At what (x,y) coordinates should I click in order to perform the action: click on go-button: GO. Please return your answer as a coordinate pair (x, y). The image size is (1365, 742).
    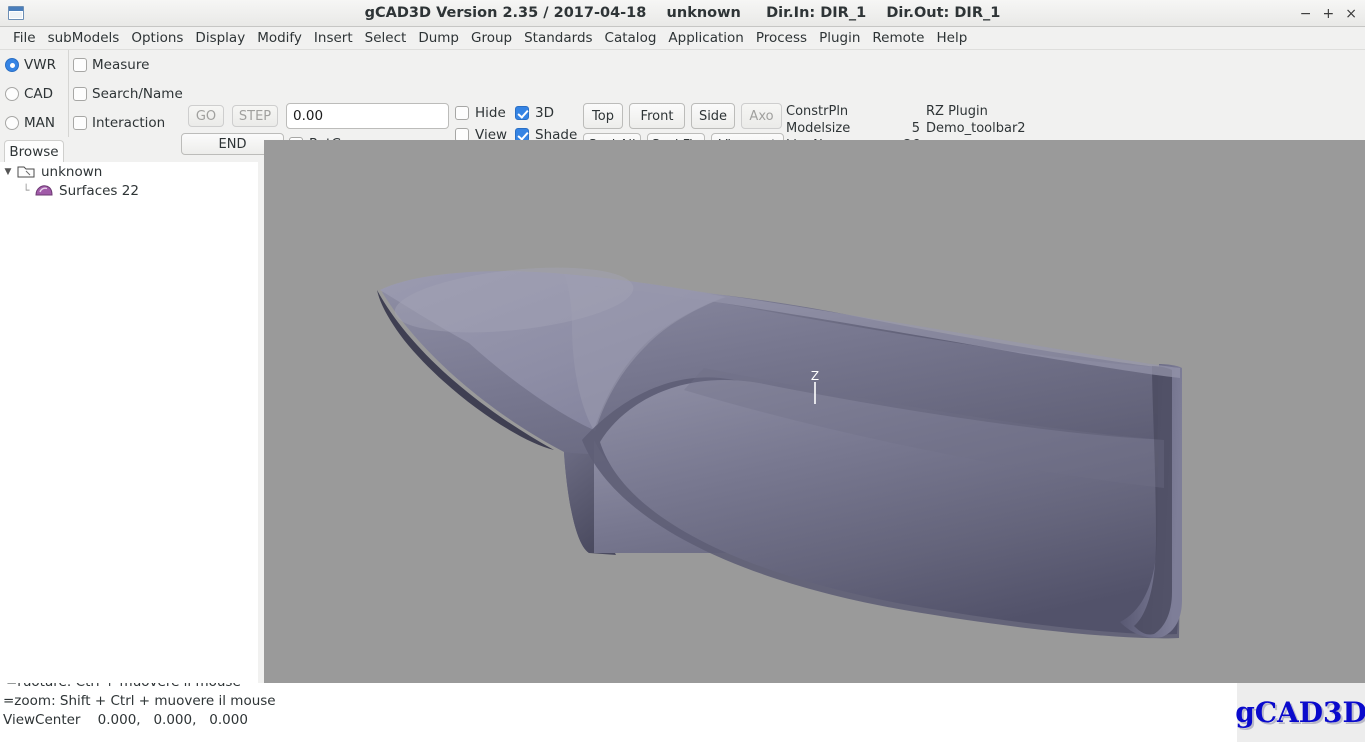
    Looking at the image, I should click on (206, 116).